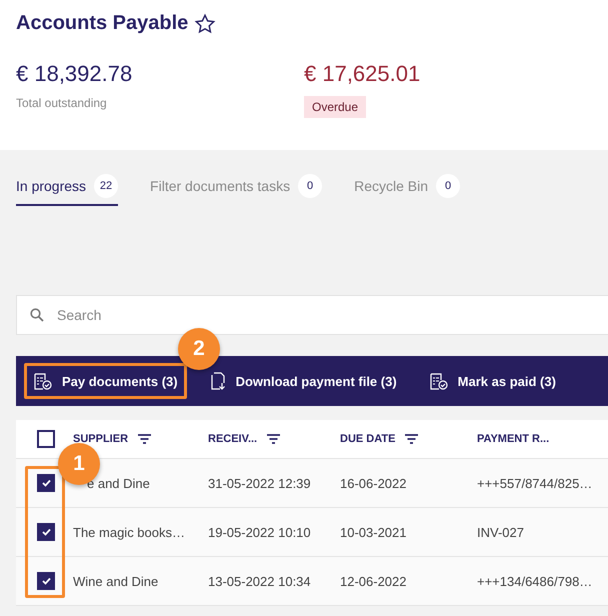 This screenshot has width=608, height=616. Describe the element at coordinates (218, 381) in the screenshot. I see `document-download-icon` at that location.